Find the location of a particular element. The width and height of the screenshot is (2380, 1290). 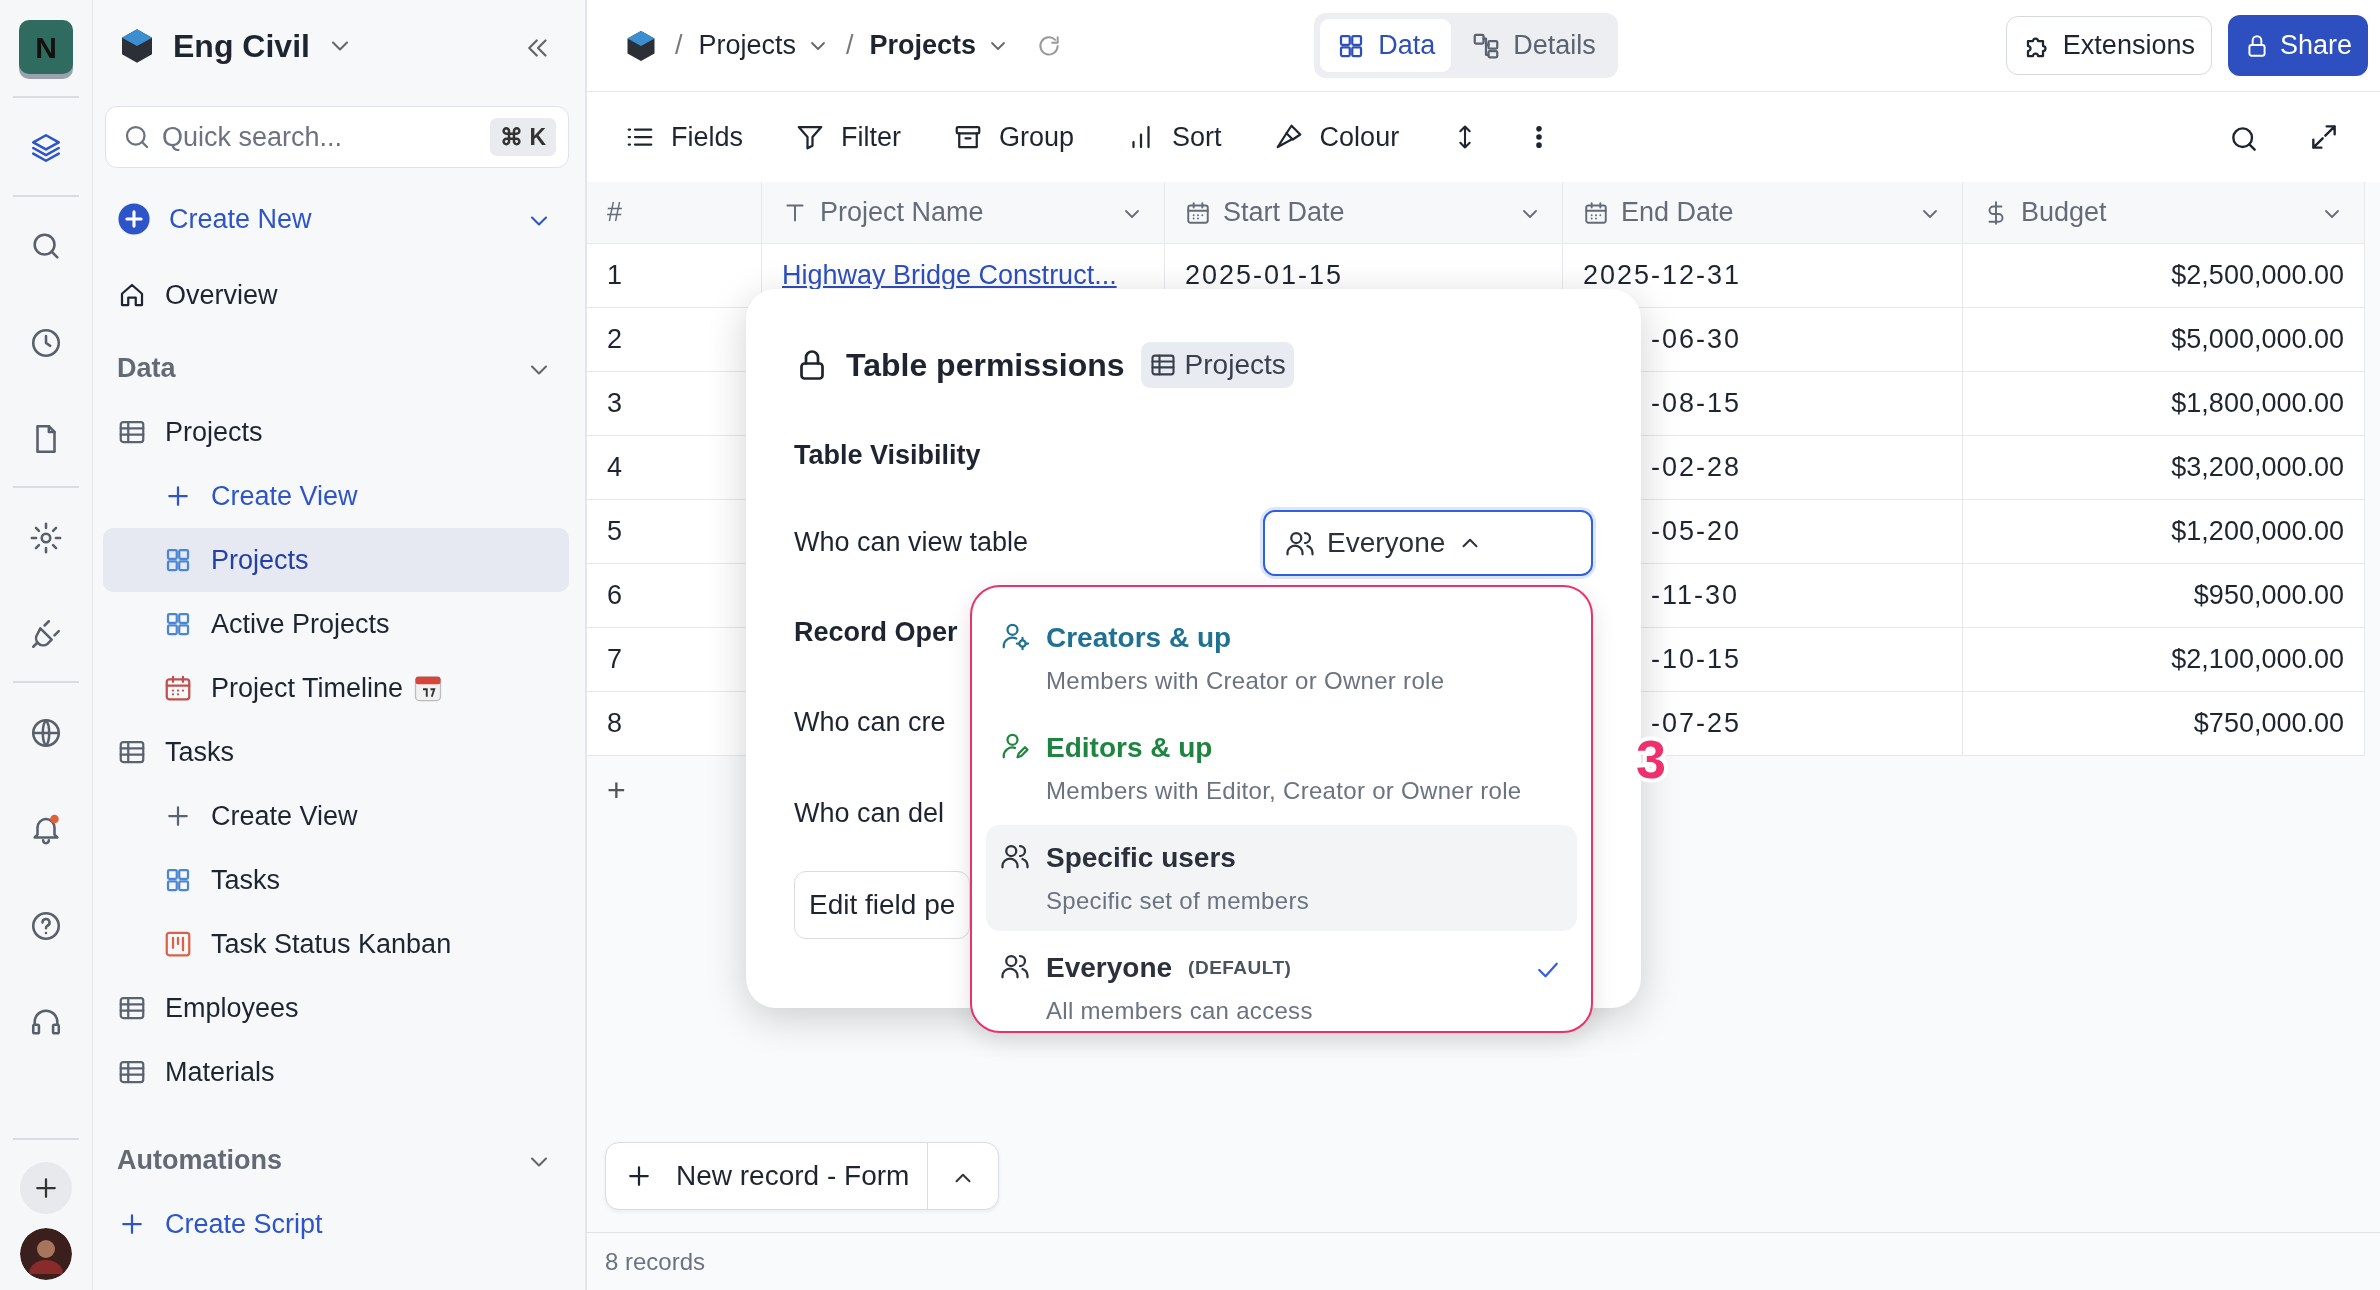

sidebar-item: Active Projects is located at coordinates (300, 624).